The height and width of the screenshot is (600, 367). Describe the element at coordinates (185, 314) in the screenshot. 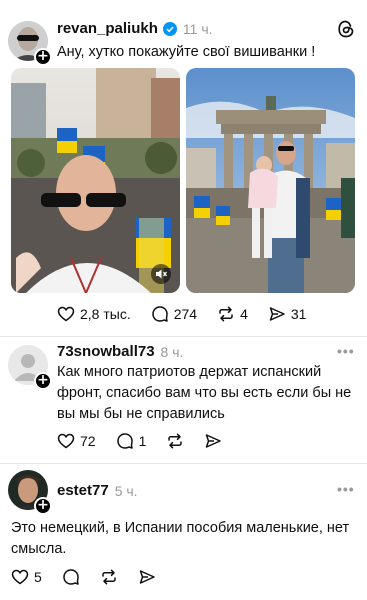

I see `comments-count: 274` at that location.